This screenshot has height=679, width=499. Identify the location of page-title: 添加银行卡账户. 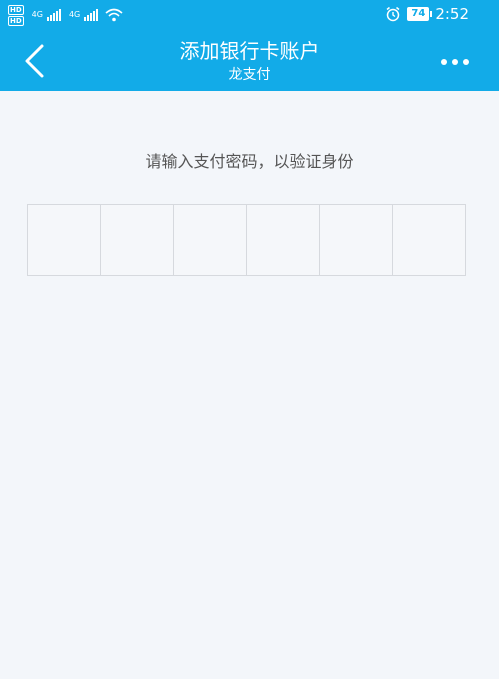
(249, 51).